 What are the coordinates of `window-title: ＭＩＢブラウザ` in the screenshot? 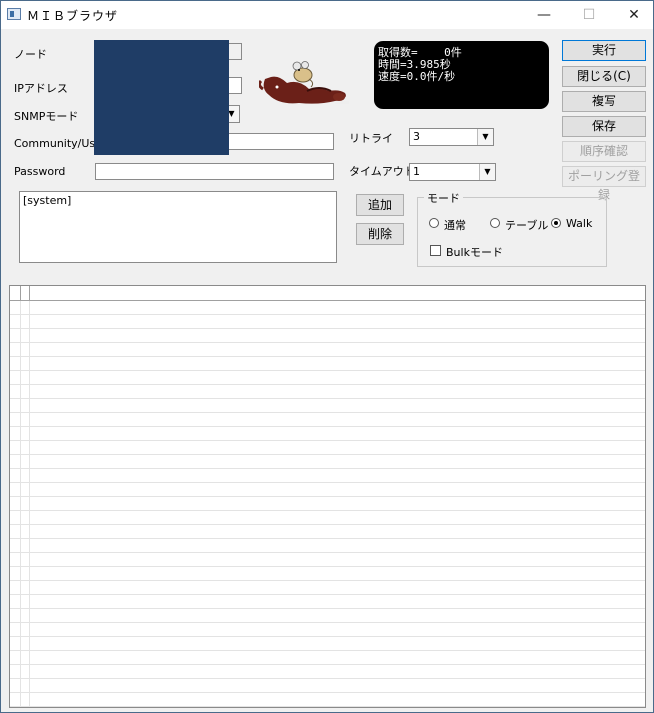 It's located at (73, 16).